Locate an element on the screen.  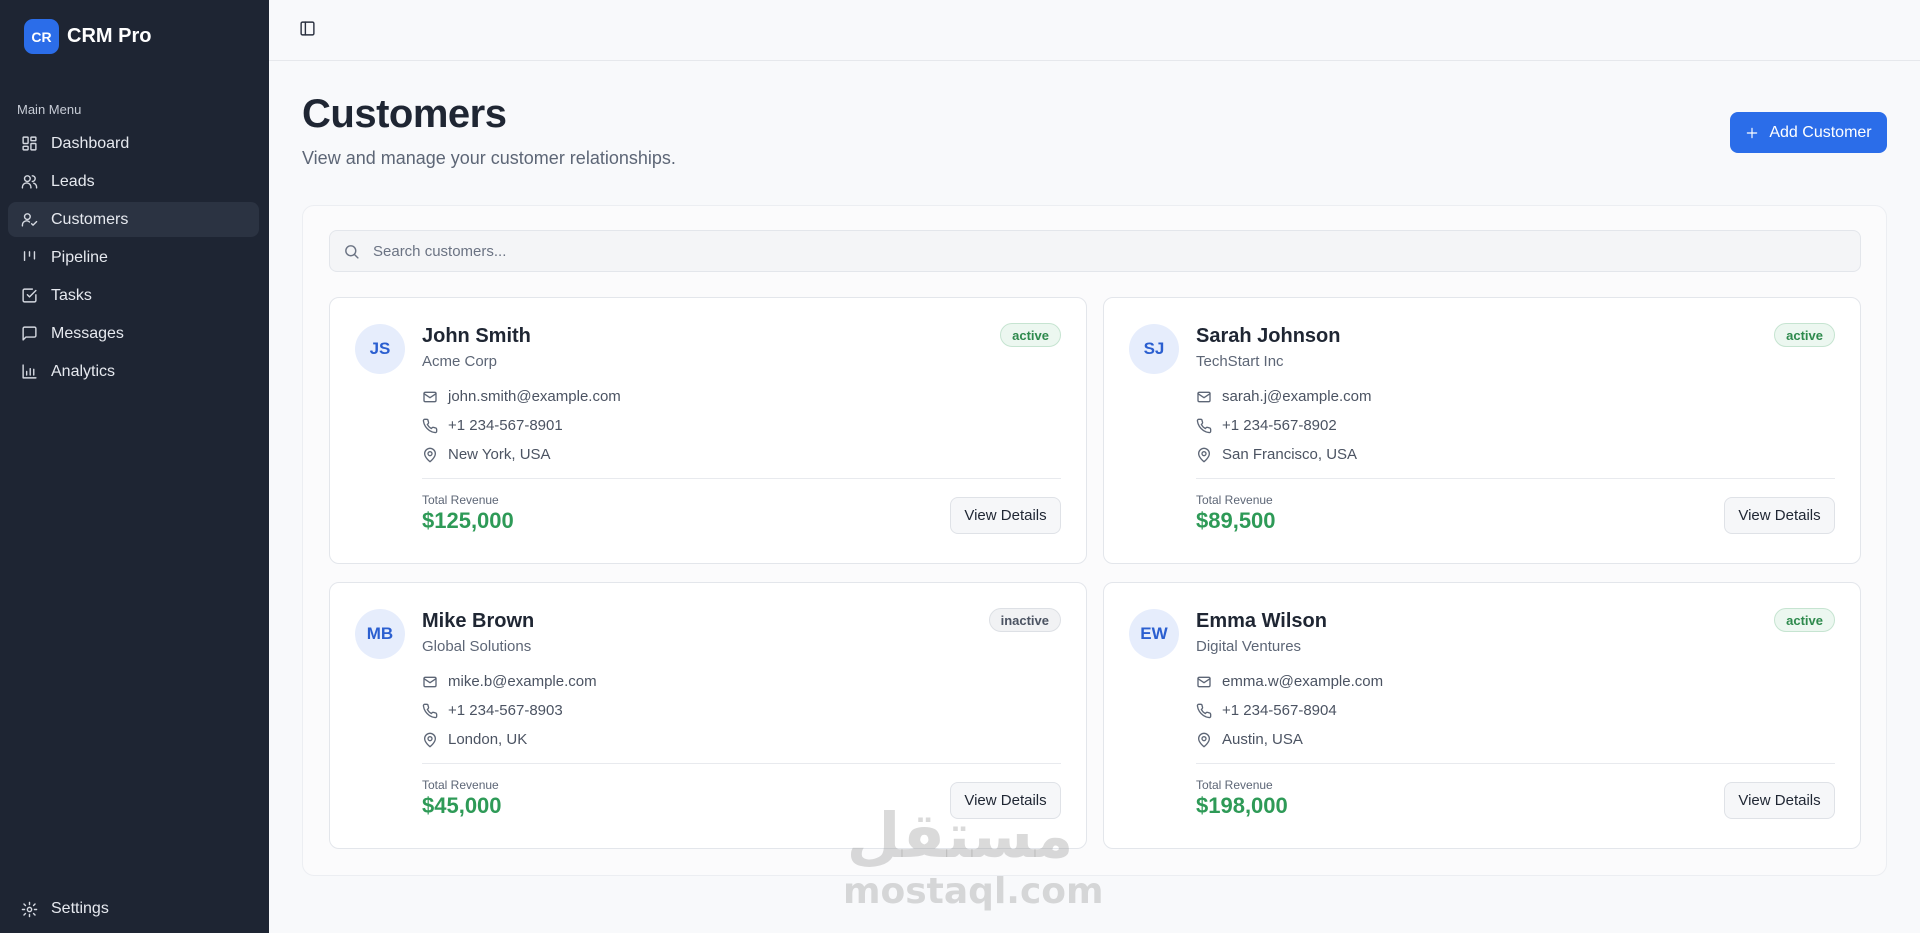
sidebar-item-label: Customers is located at coordinates (90, 219).